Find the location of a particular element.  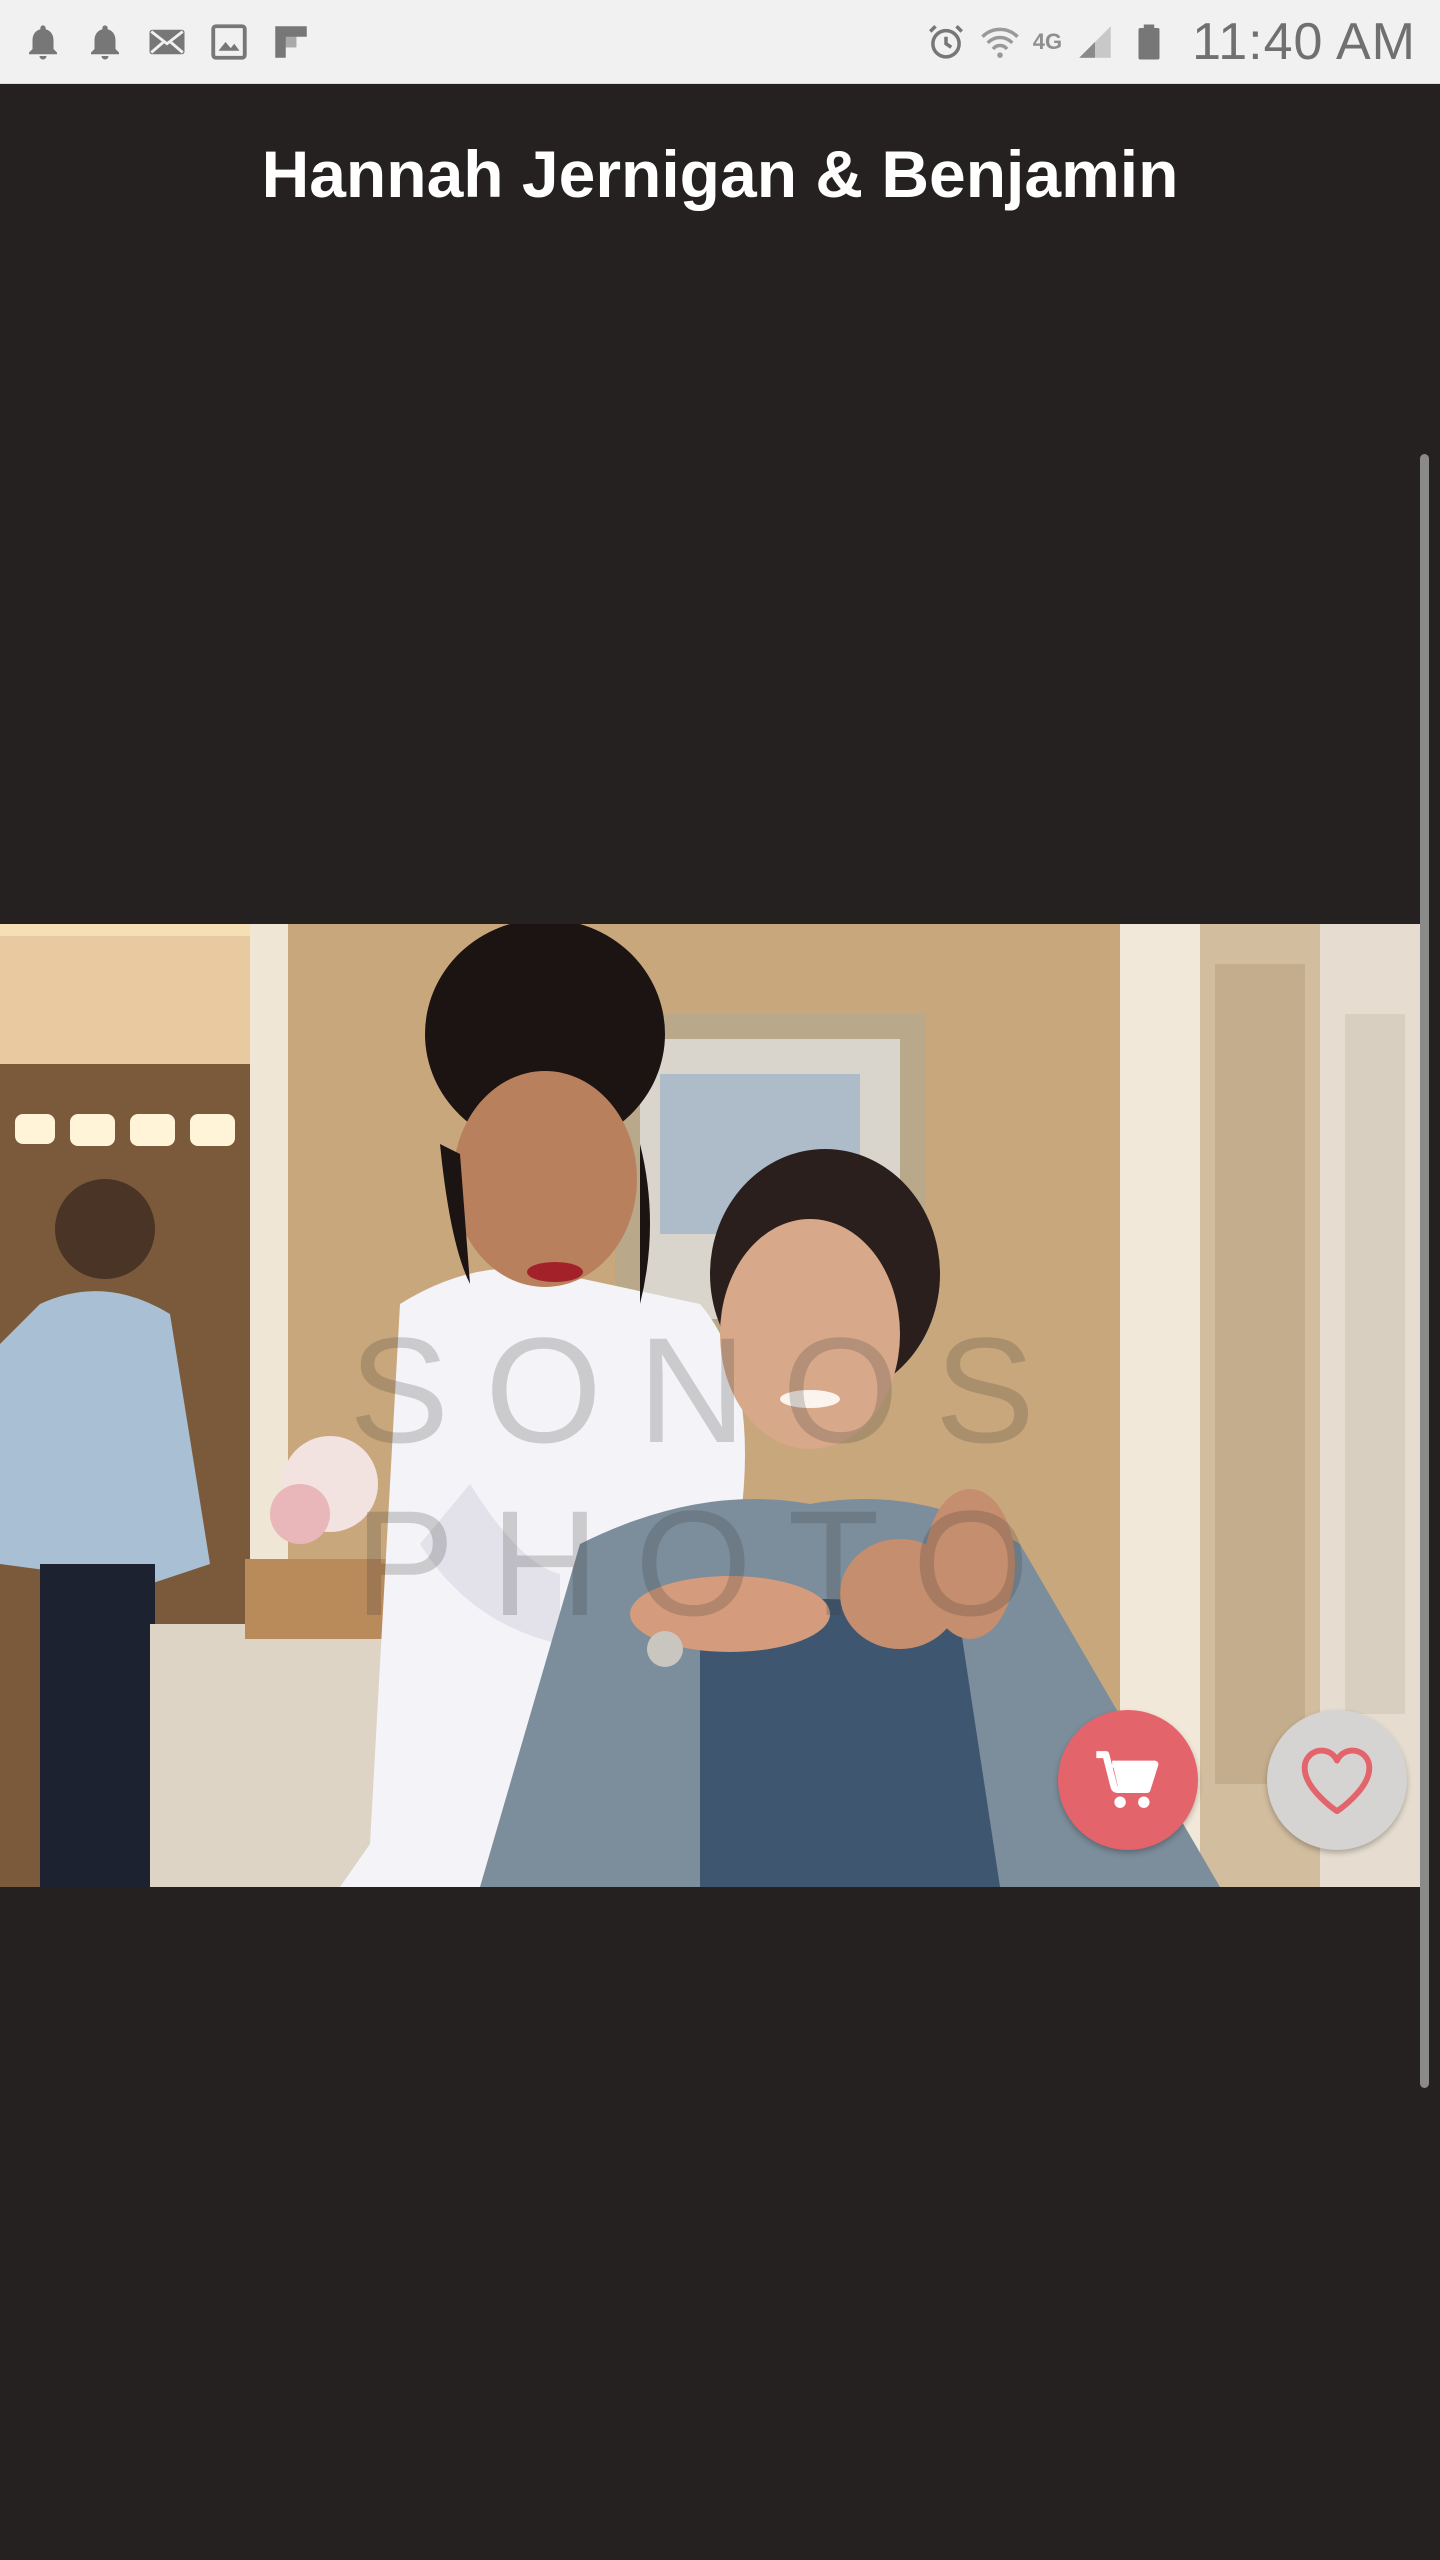

heart-icon is located at coordinates (1337, 1781).